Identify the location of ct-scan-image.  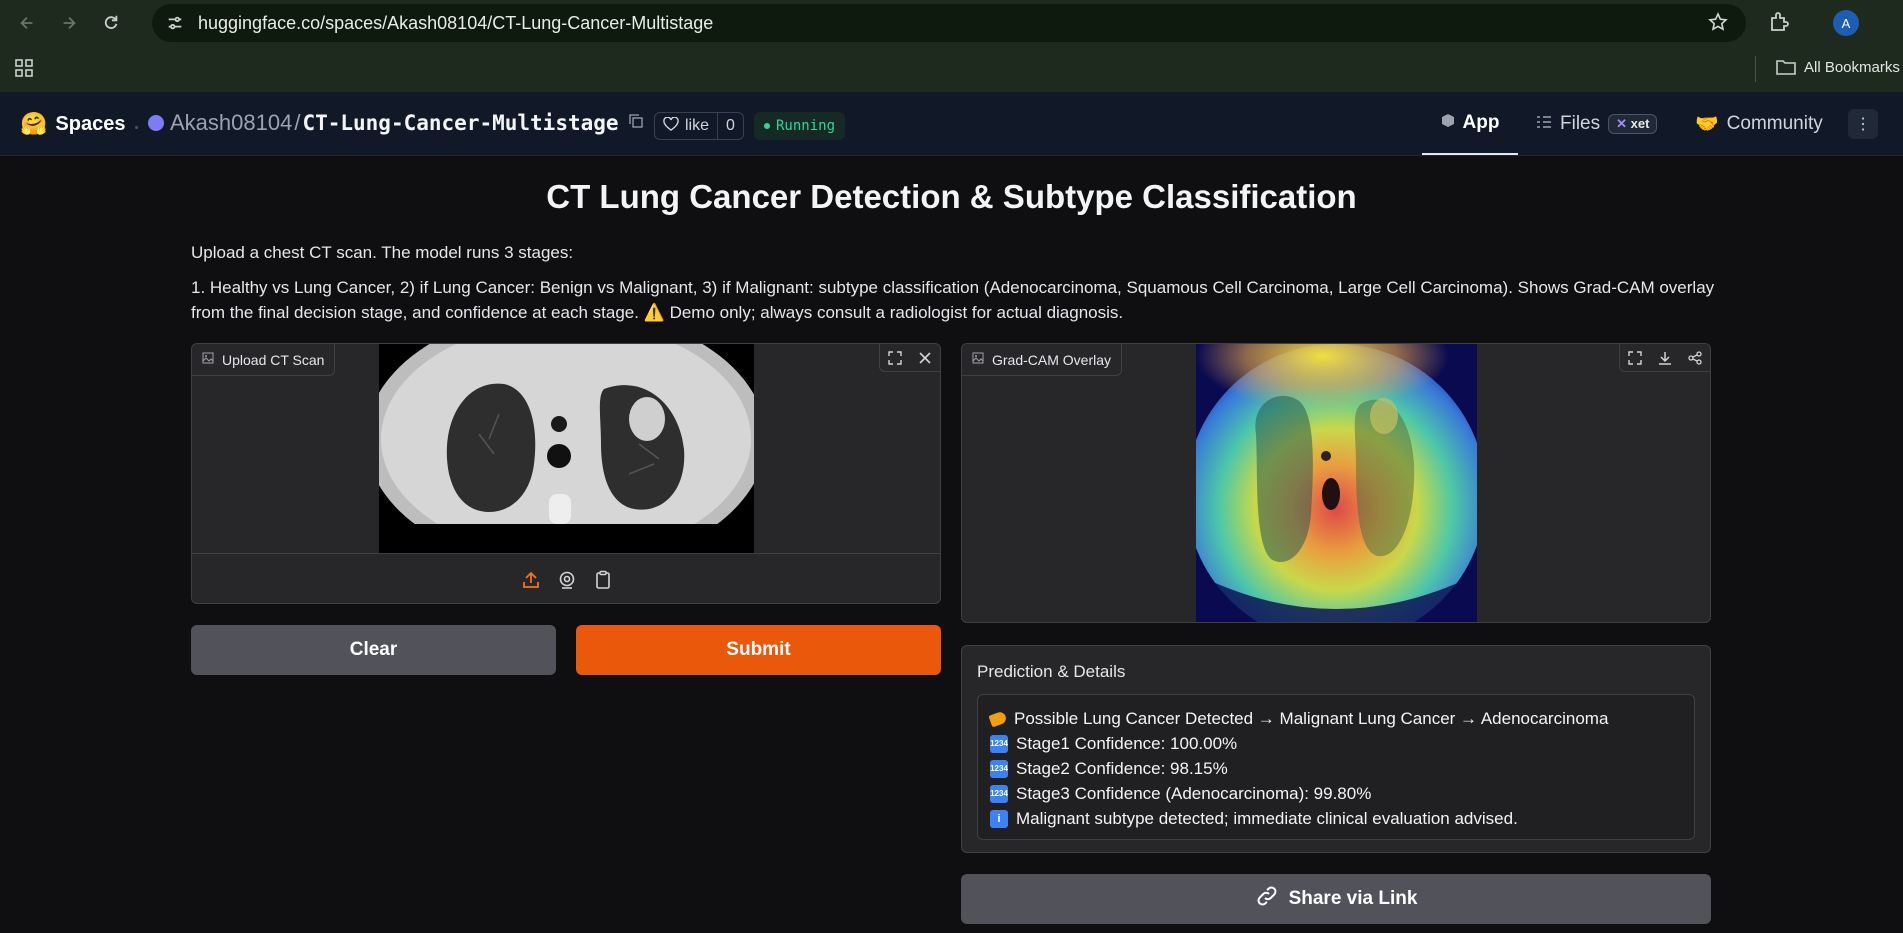
(566, 448).